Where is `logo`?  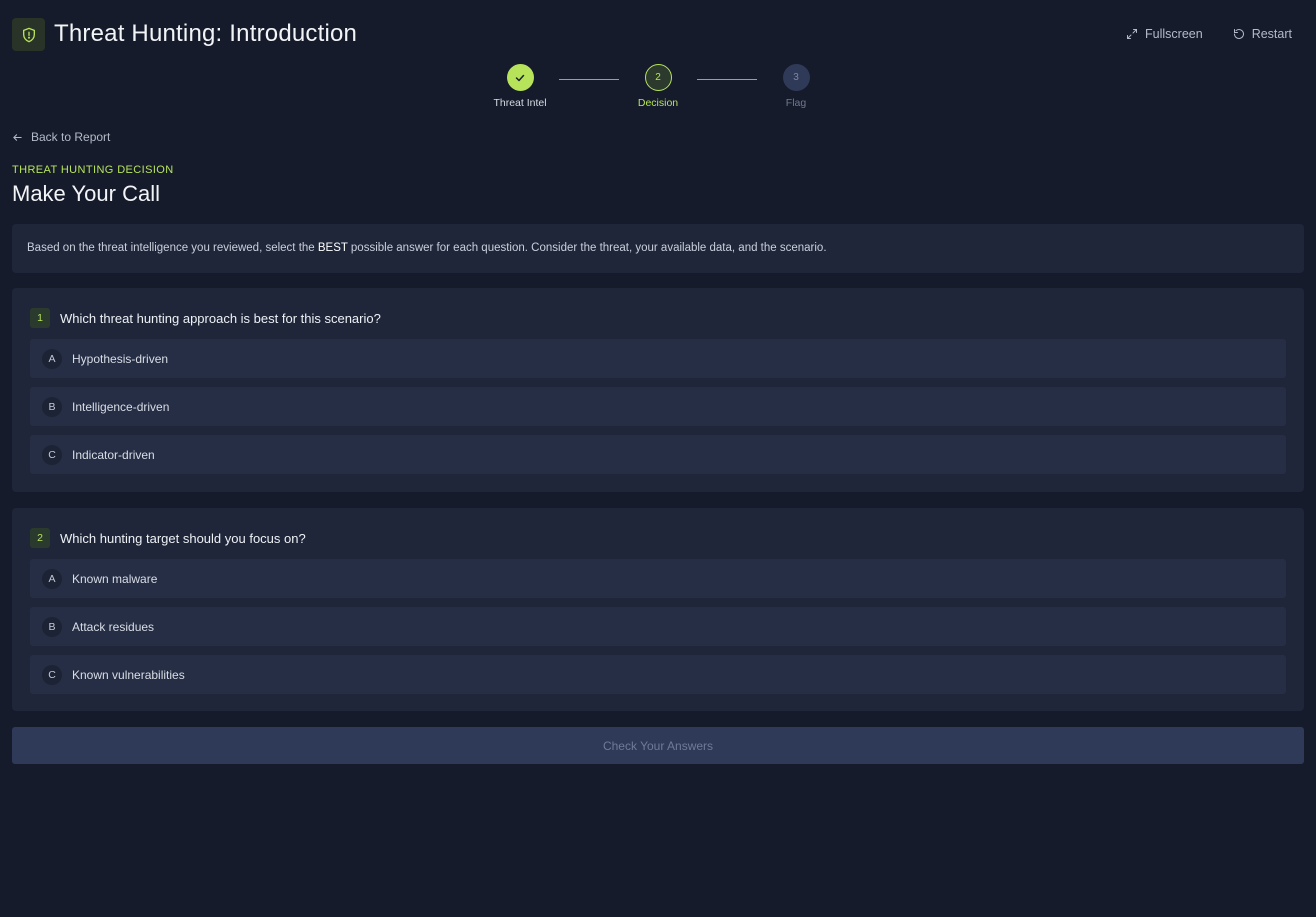
logo is located at coordinates (28, 34).